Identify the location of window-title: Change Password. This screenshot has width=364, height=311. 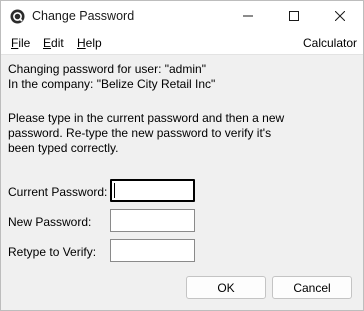
(83, 16).